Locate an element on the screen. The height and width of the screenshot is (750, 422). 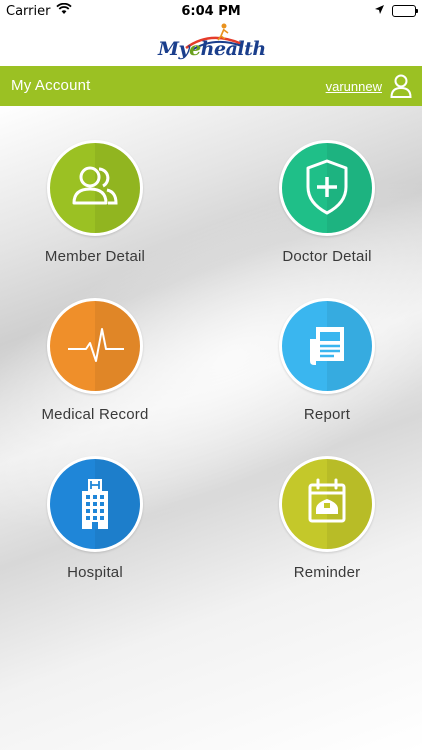
clock: 6:04 PM is located at coordinates (211, 11).